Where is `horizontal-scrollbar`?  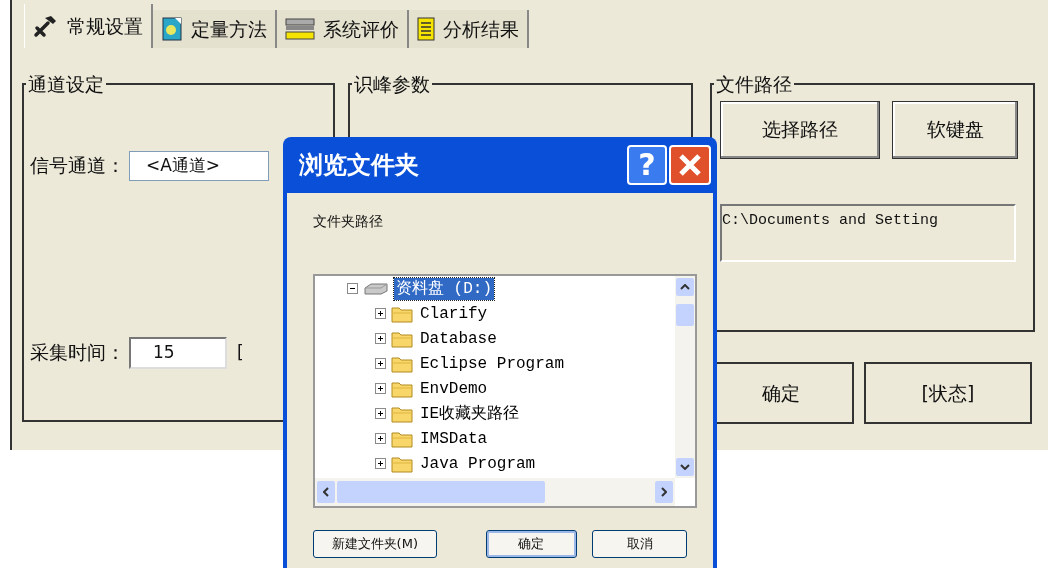
horizontal-scrollbar is located at coordinates (495, 492).